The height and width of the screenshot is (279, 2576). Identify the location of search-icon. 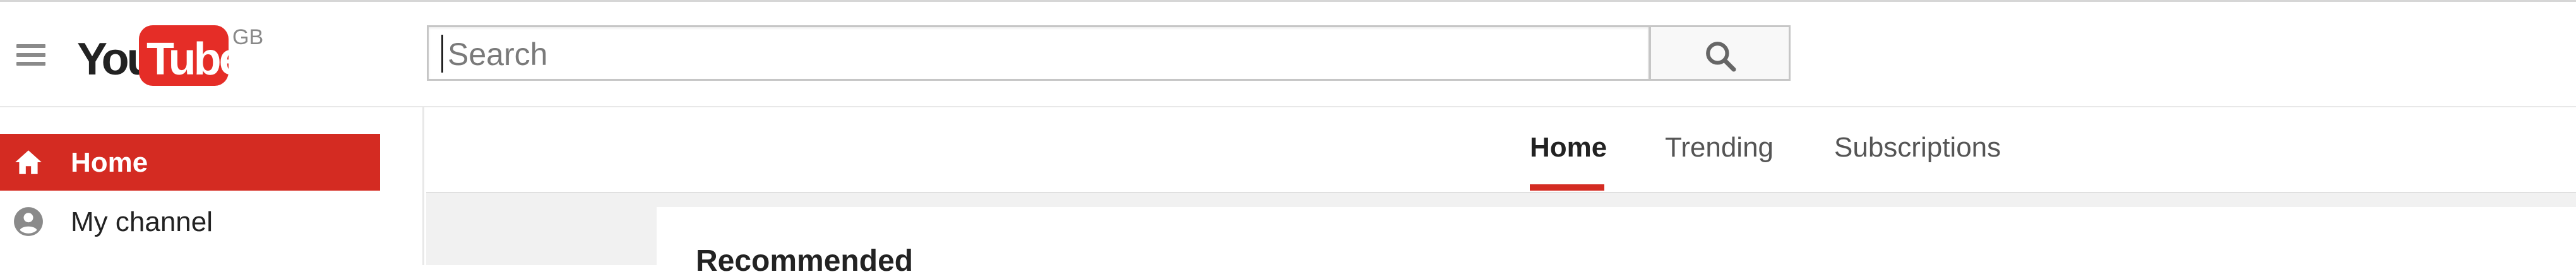
(1721, 57).